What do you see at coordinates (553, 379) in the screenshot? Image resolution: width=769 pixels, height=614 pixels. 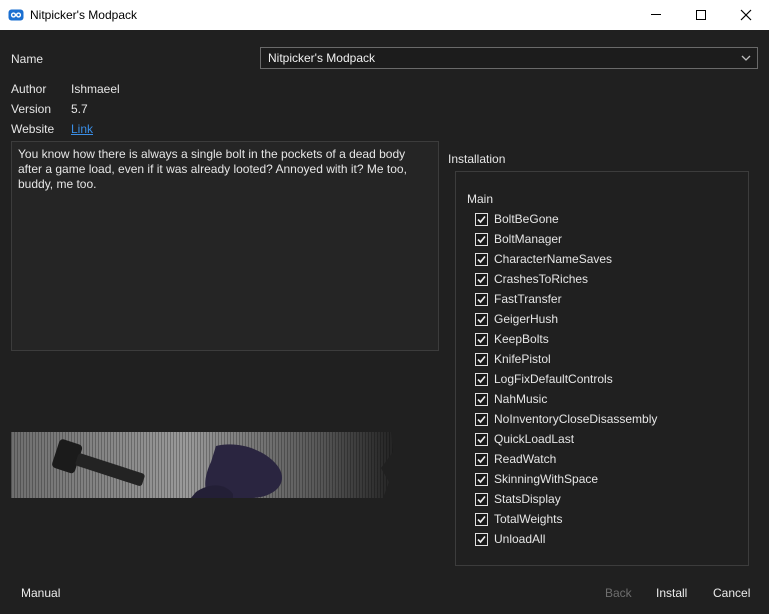 I see `option-label: LogFixDefaultControls` at bounding box center [553, 379].